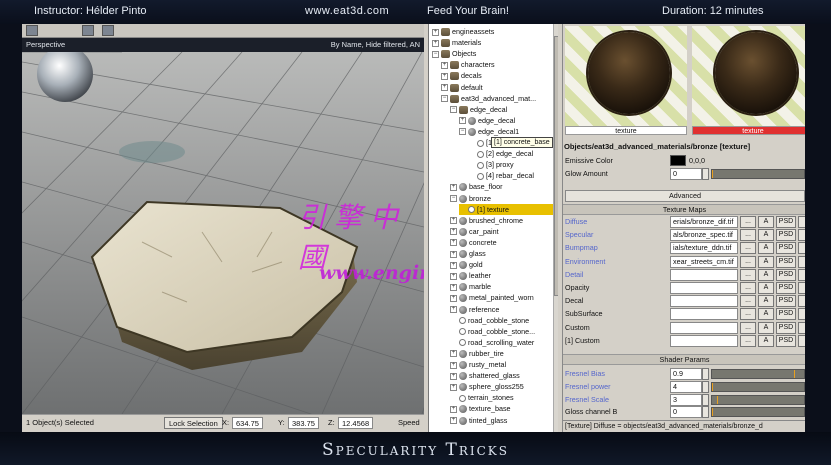 This screenshot has width=831, height=465. What do you see at coordinates (478, 364) in the screenshot?
I see `tree-item: + rusty_metal` at bounding box center [478, 364].